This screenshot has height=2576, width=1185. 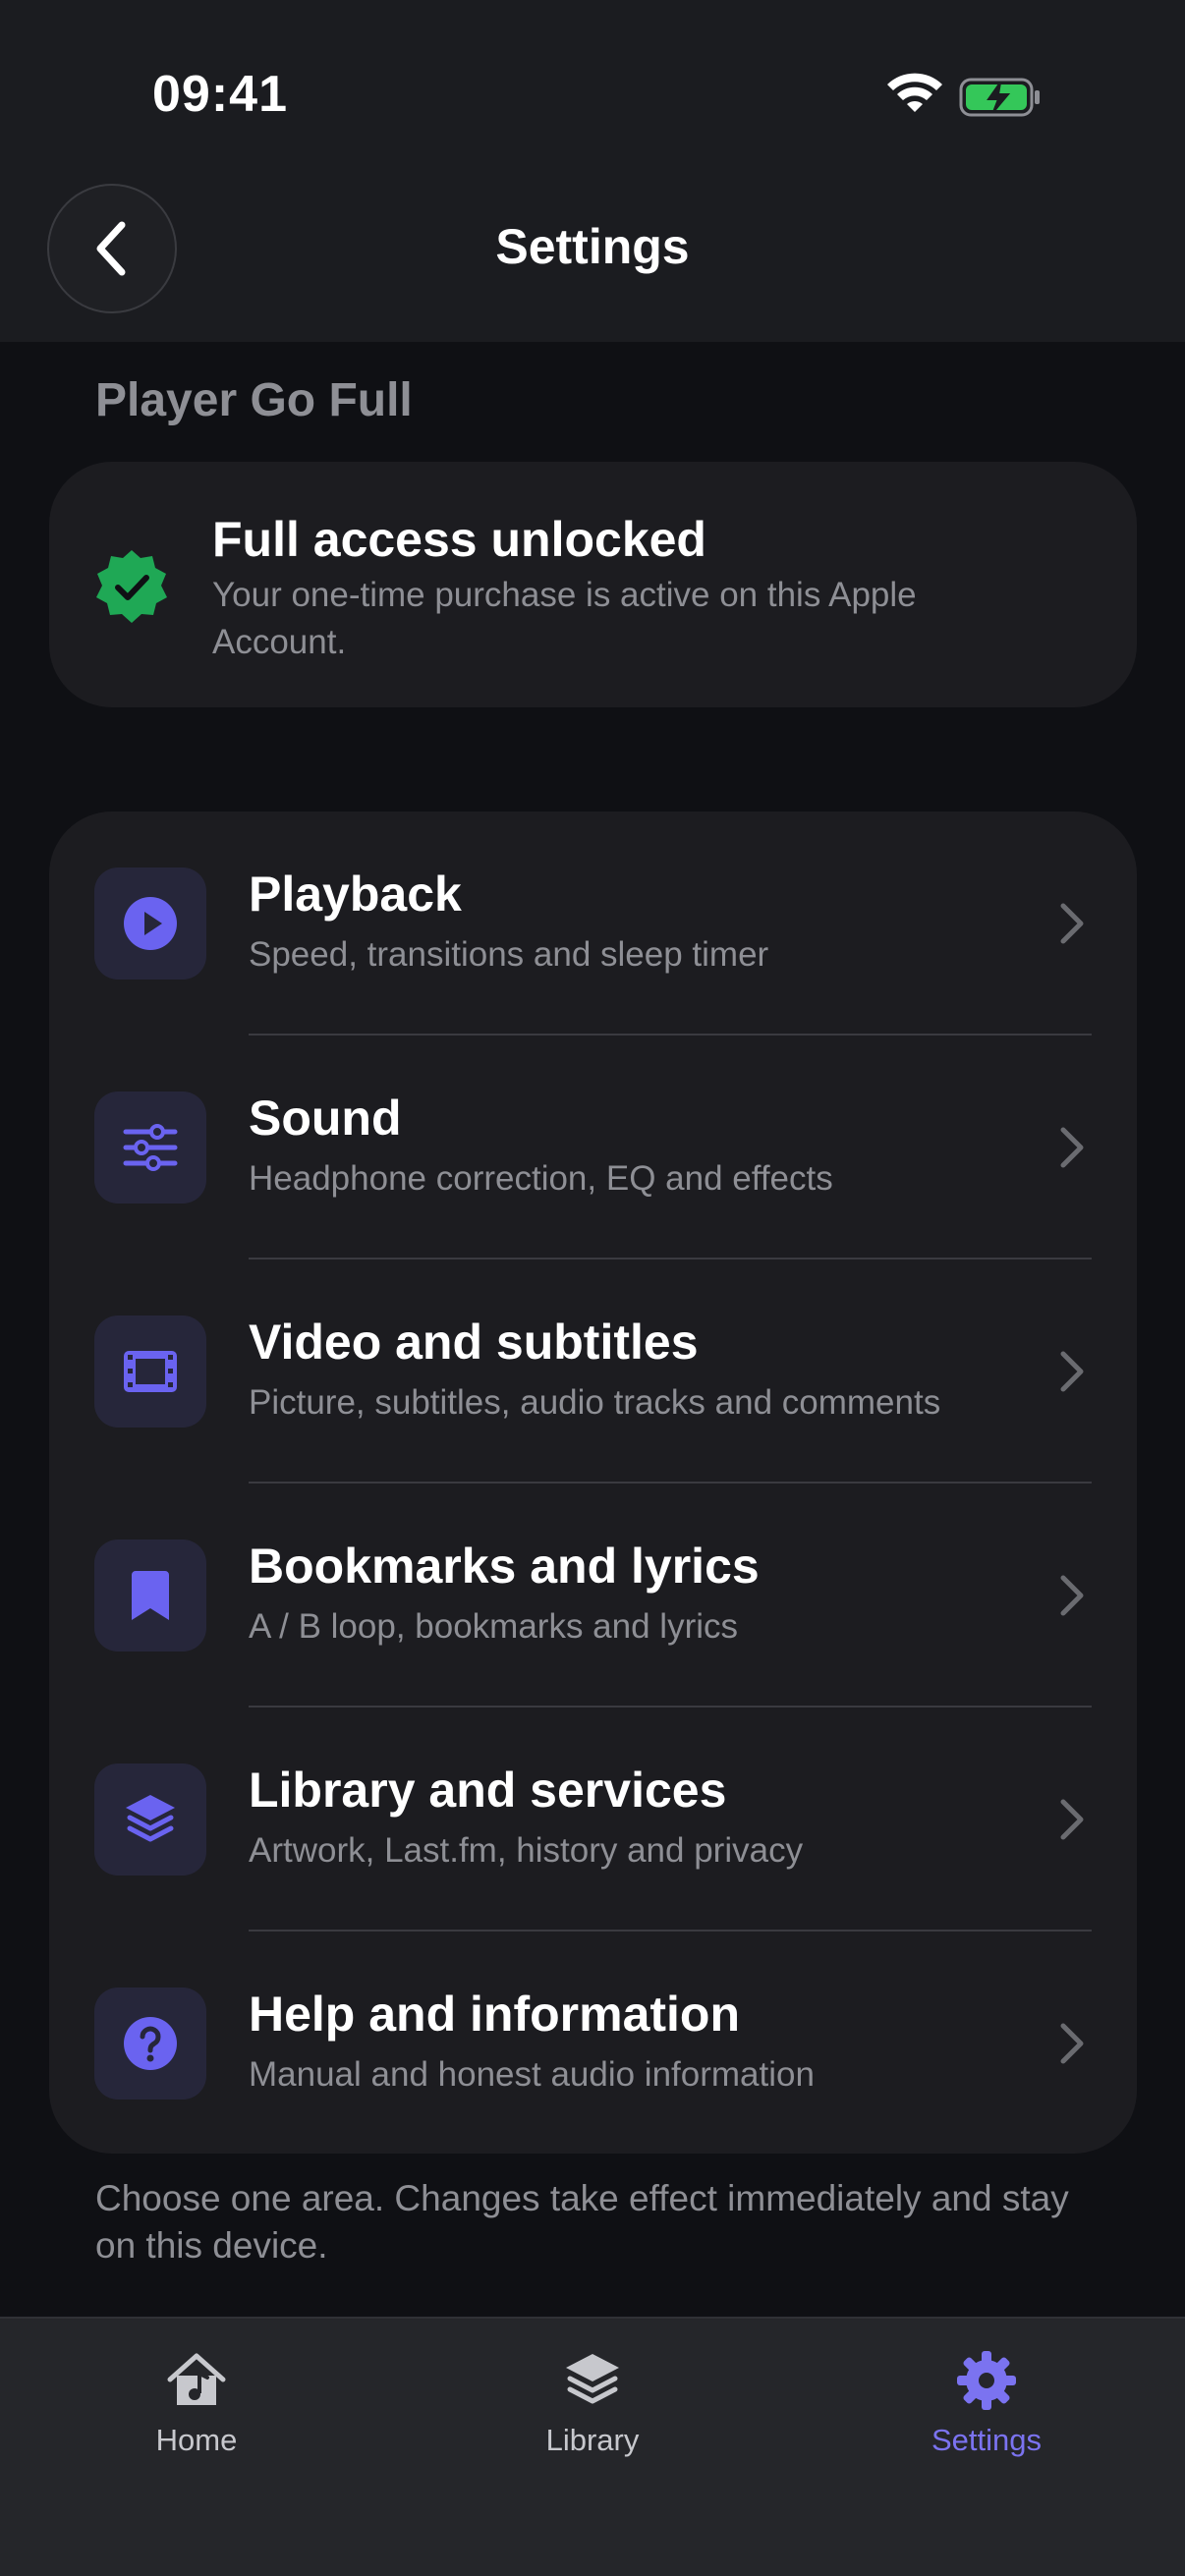 I want to click on play-circle-icon, so click(x=151, y=923).